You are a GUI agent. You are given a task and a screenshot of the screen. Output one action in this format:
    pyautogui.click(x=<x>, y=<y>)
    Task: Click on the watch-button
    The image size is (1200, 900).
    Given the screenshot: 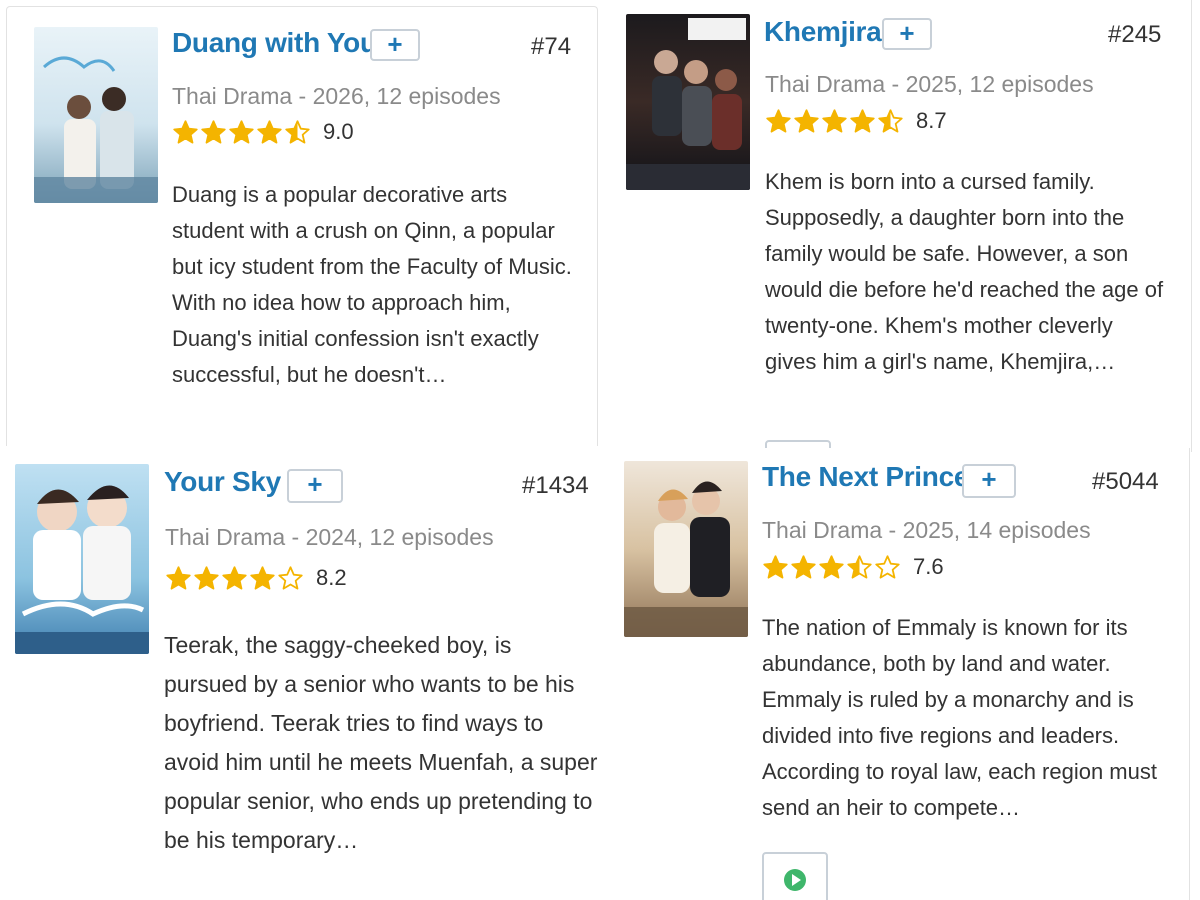 What is the action you would take?
    pyautogui.click(x=795, y=876)
    